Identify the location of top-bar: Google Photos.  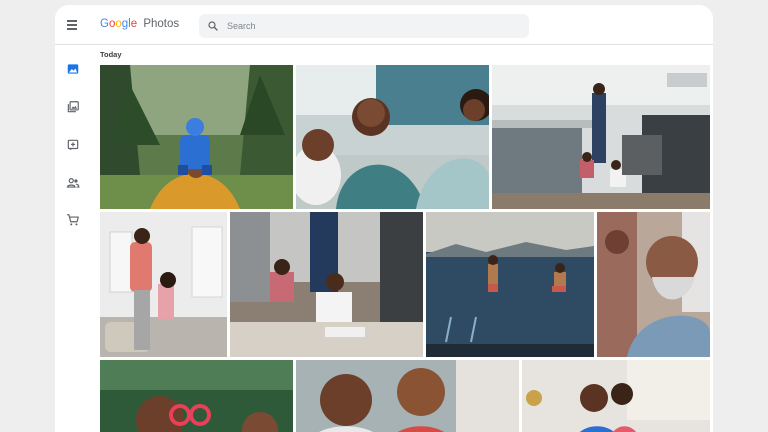
(384, 25).